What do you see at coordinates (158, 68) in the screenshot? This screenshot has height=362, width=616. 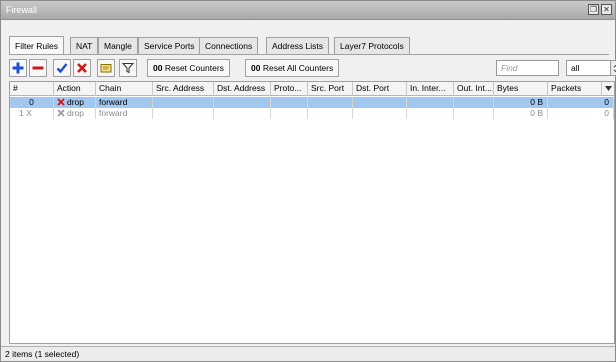 I see `reset-counters-prefix: 00` at bounding box center [158, 68].